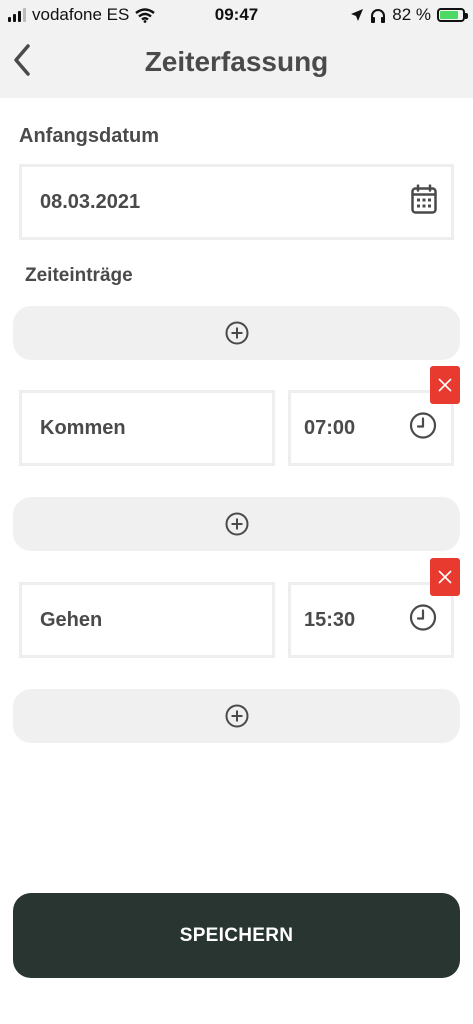 The width and height of the screenshot is (473, 1024). Describe the element at coordinates (236, 202) in the screenshot. I see `start-date-field: 08.03.2021` at that location.